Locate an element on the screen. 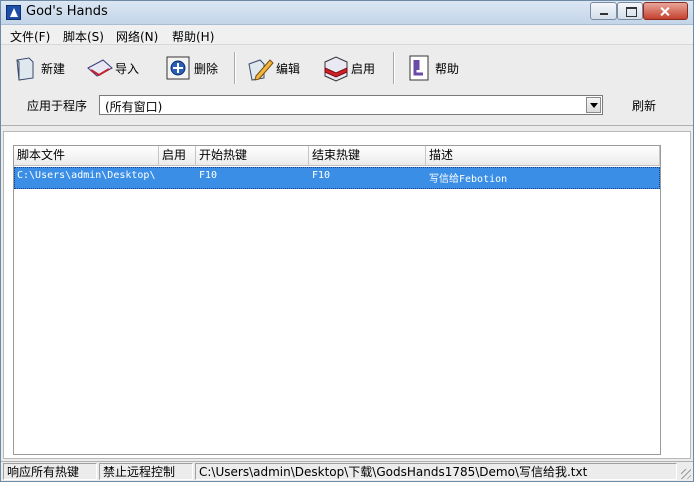  menu-network: 网络(N) is located at coordinates (137, 36).